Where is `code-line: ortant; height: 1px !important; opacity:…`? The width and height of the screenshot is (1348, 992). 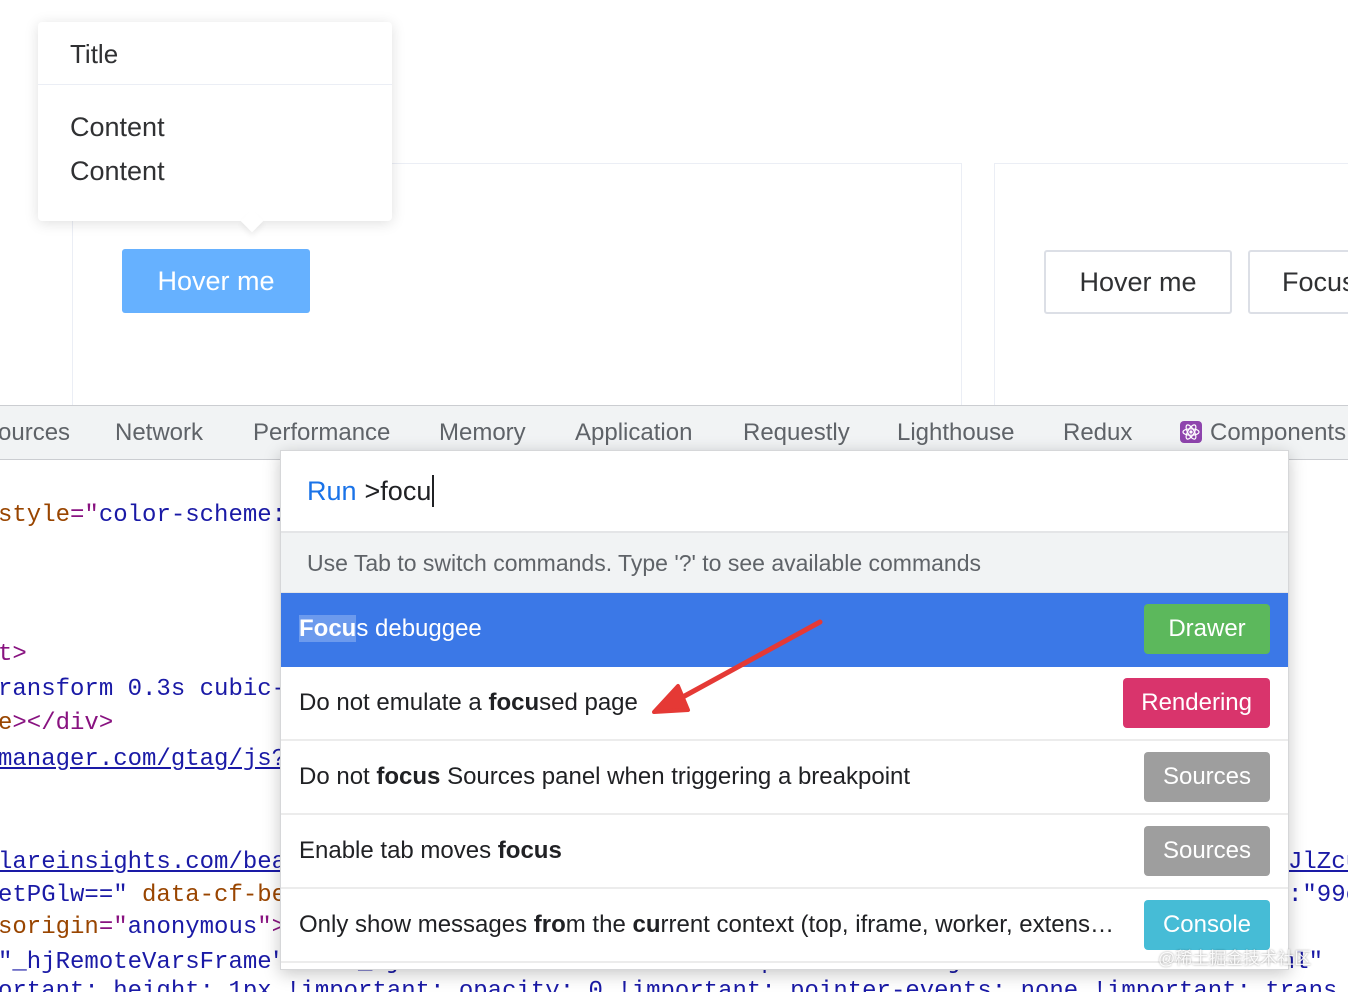
code-line: ortant; height: 1px !important; opacity:… is located at coordinates (669, 985).